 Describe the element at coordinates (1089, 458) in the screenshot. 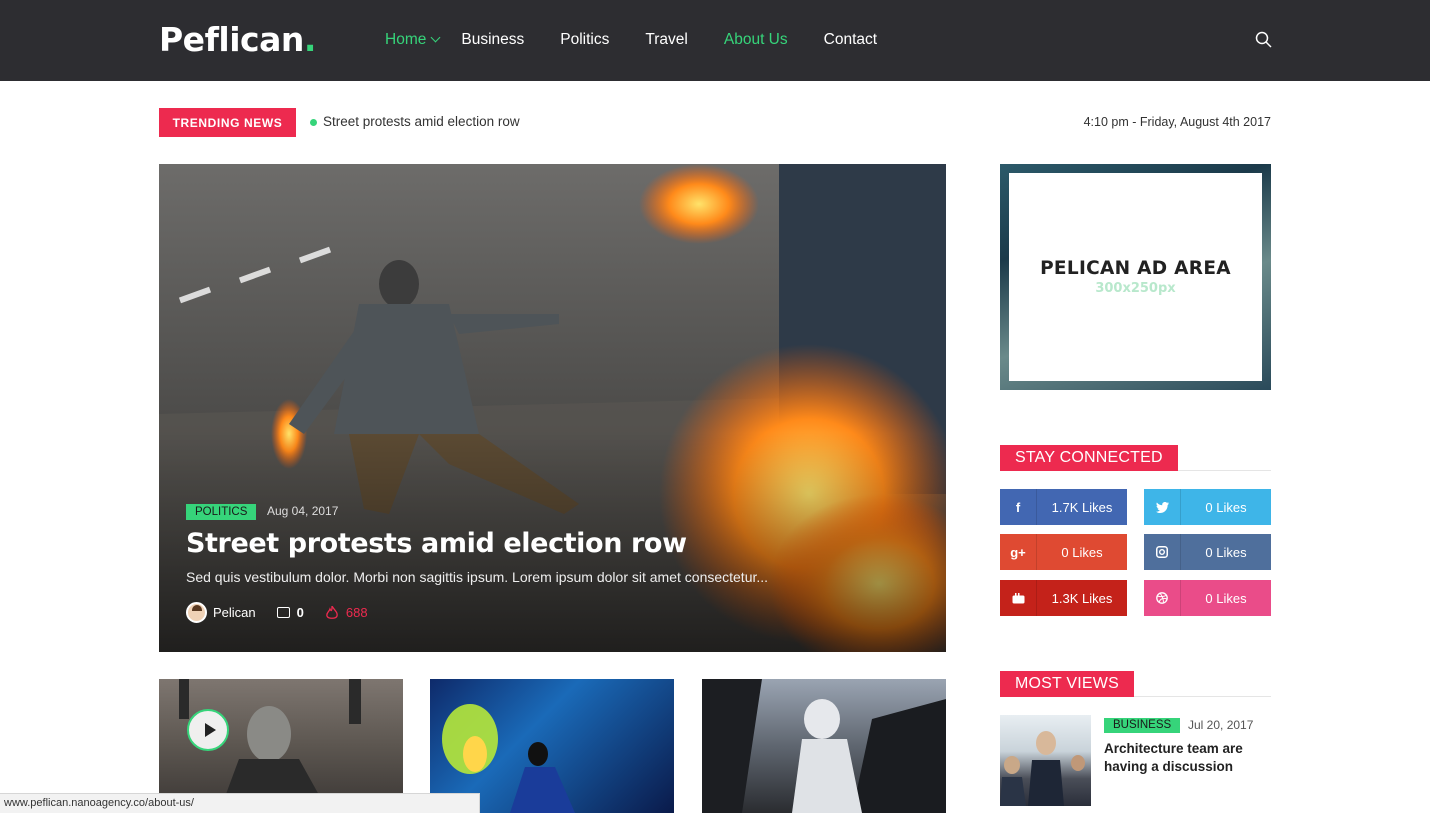

I see `section-title: STAY CONNECTED` at that location.